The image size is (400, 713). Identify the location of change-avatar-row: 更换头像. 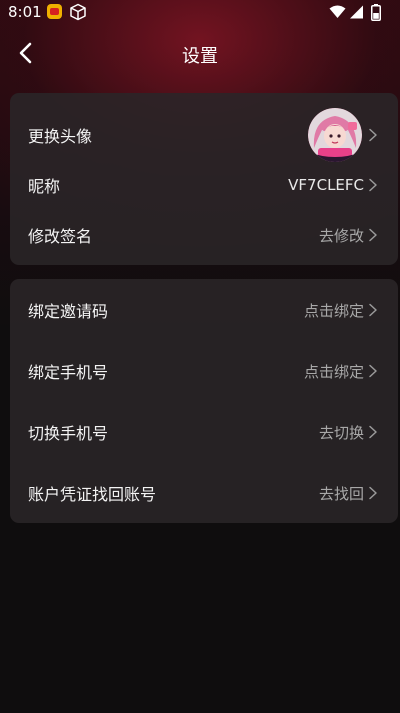
(204, 135).